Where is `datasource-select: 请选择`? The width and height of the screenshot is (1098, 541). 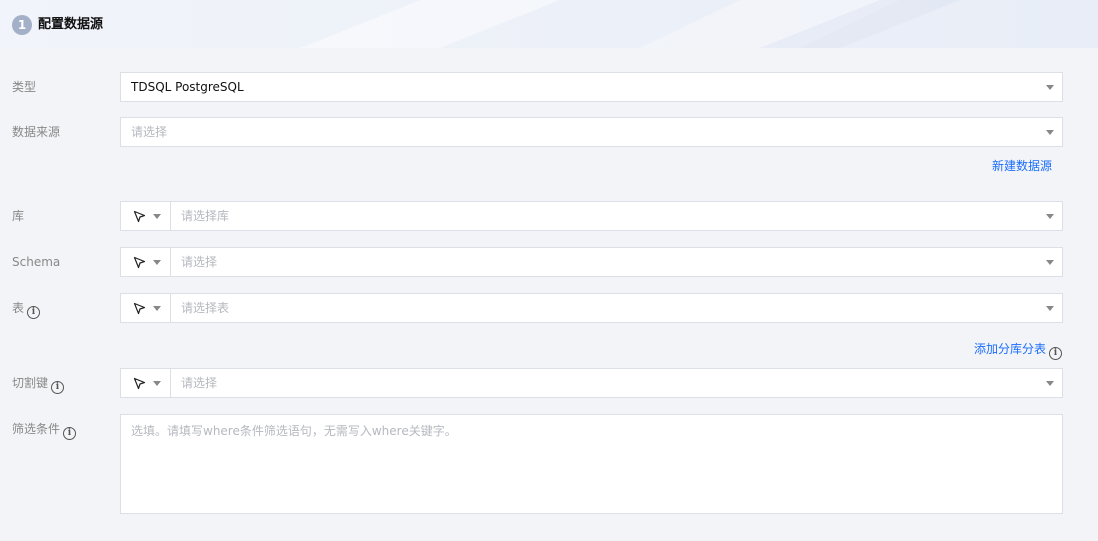 datasource-select: 请选择 is located at coordinates (591, 132).